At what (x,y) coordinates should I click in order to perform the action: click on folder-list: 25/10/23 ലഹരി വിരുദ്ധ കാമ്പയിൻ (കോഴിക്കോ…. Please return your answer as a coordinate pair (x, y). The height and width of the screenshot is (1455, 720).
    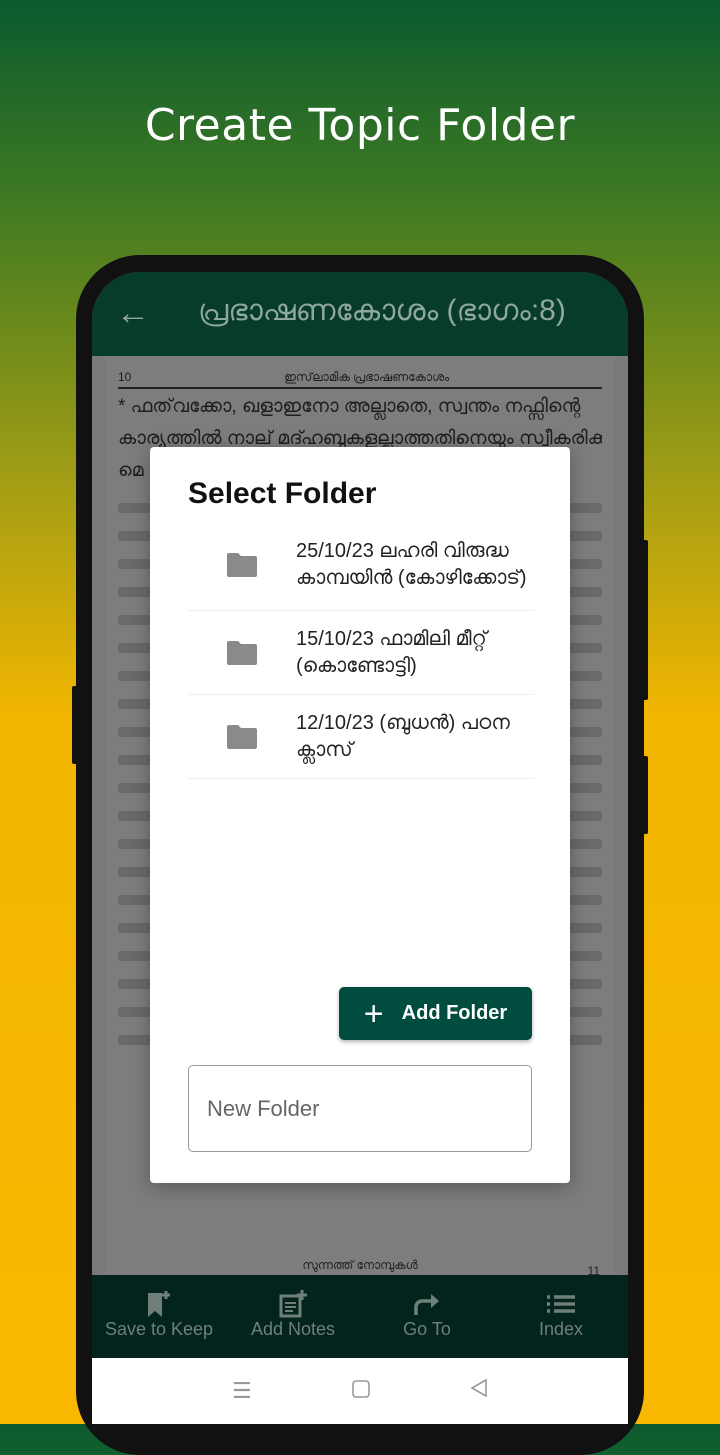
    Looking at the image, I should click on (361, 649).